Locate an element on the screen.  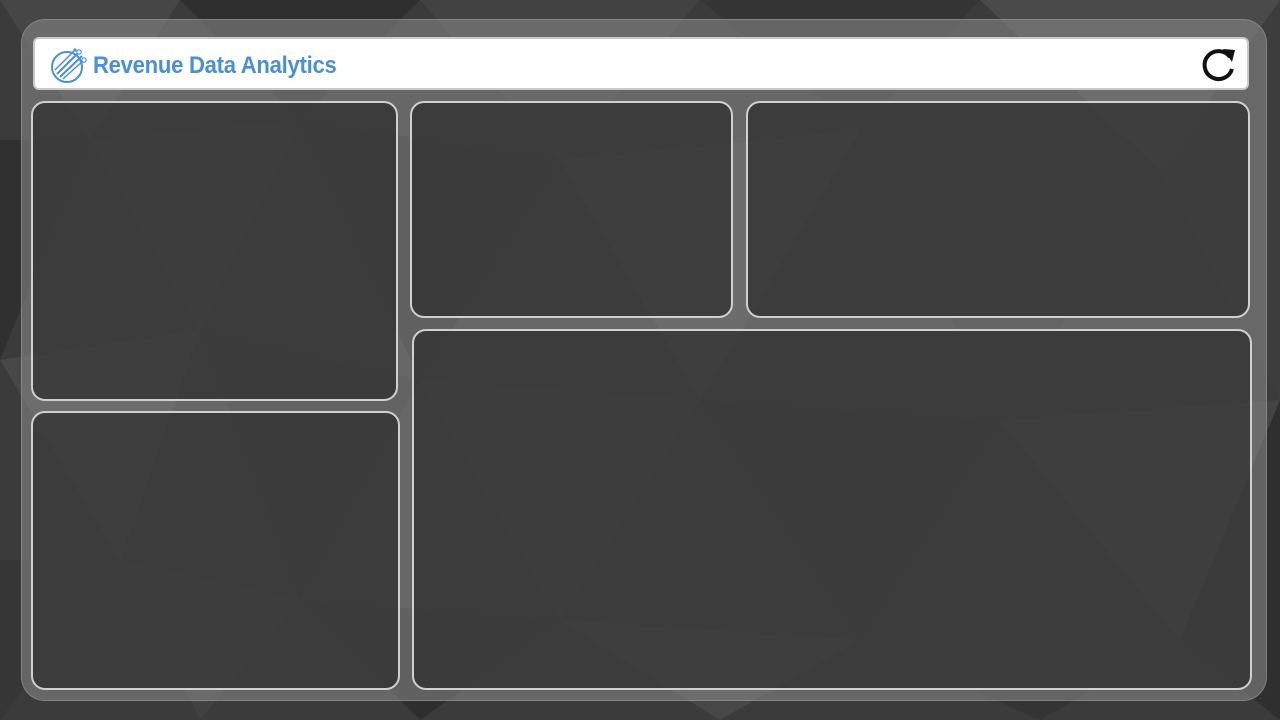
analytics-logo-icon is located at coordinates (69, 65).